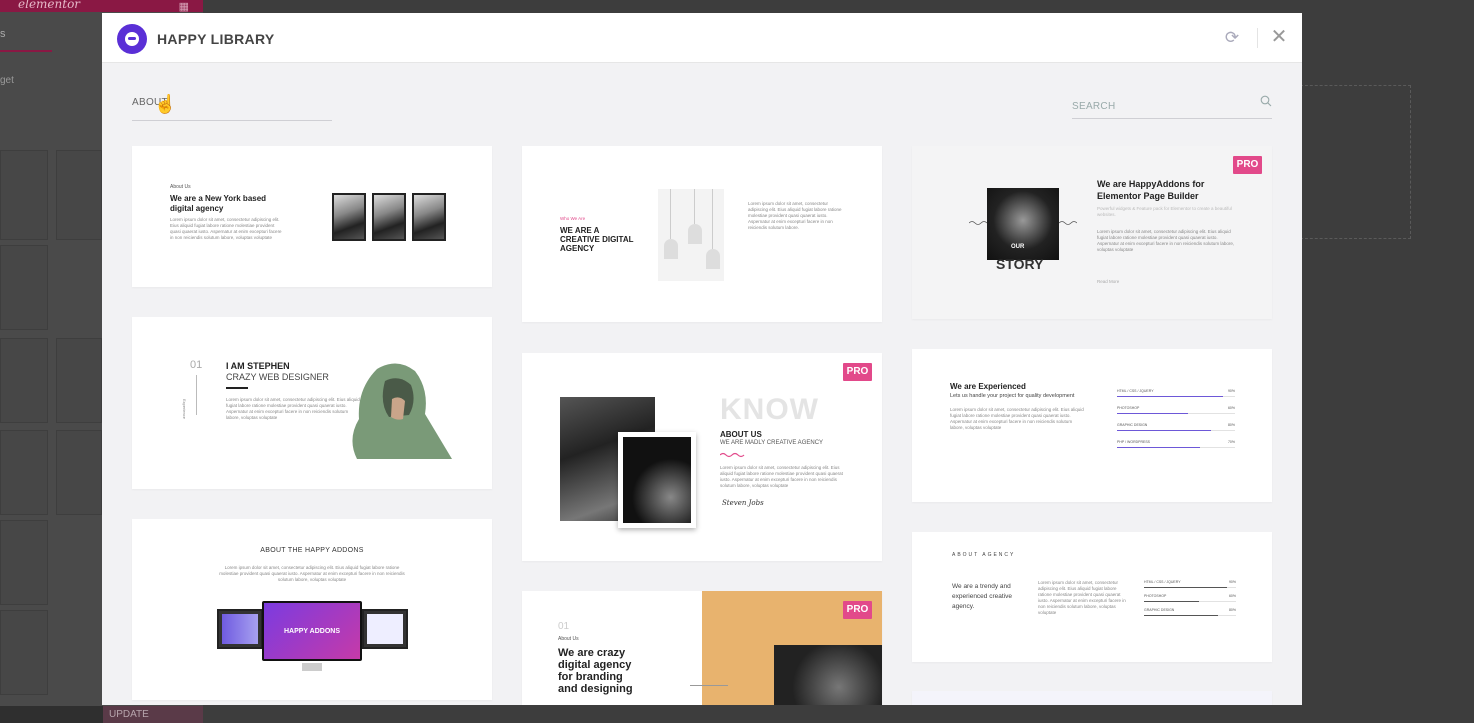  What do you see at coordinates (216, 39) in the screenshot?
I see `modal-title: HAPPY LIBRARY` at bounding box center [216, 39].